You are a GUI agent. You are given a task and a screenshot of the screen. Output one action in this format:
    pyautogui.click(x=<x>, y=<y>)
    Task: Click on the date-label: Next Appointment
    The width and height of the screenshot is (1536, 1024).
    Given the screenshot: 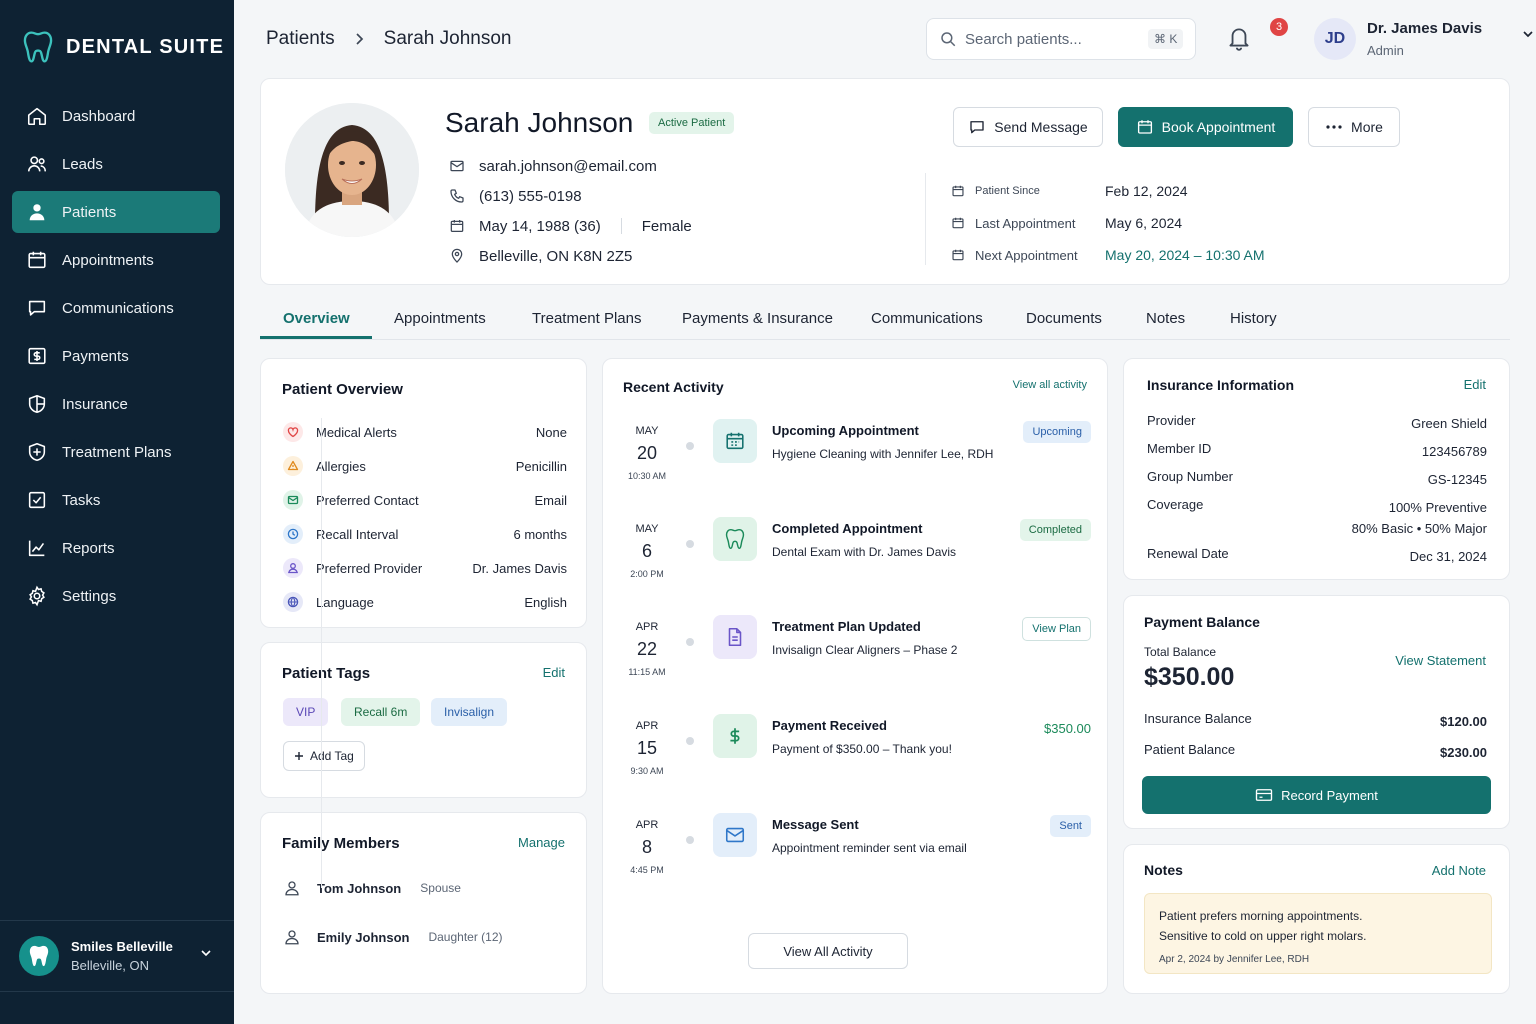 What is the action you would take?
    pyautogui.click(x=1026, y=255)
    